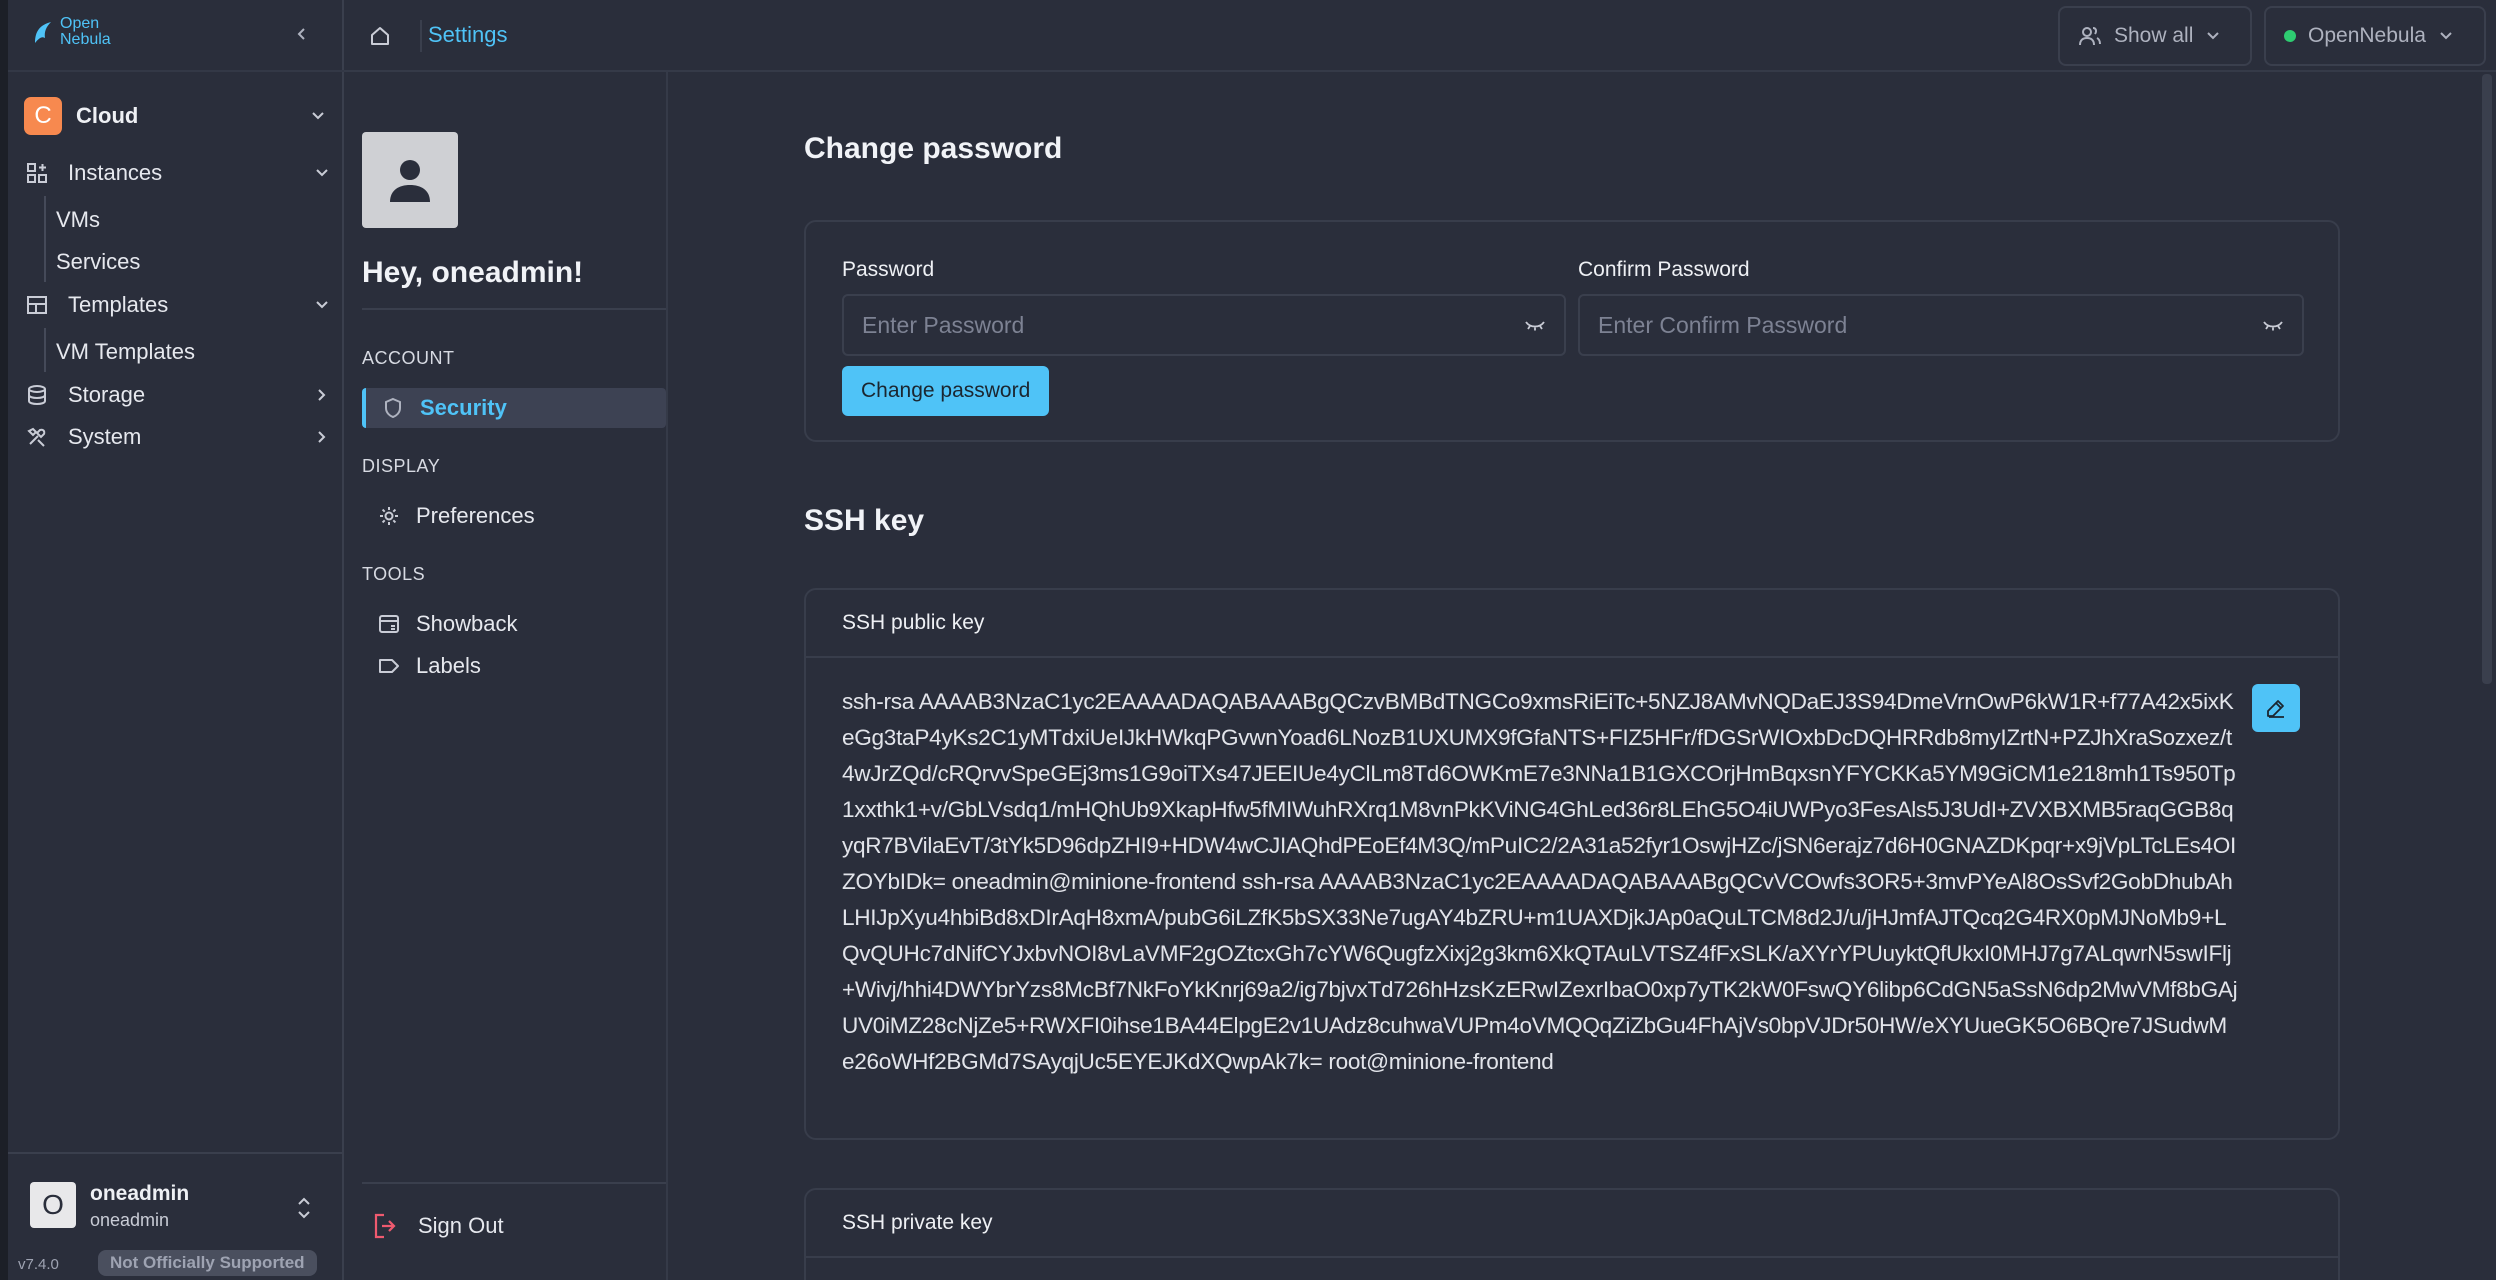 The image size is (2496, 1280). What do you see at coordinates (514, 408) in the screenshot?
I see `settings-item-security: Security` at bounding box center [514, 408].